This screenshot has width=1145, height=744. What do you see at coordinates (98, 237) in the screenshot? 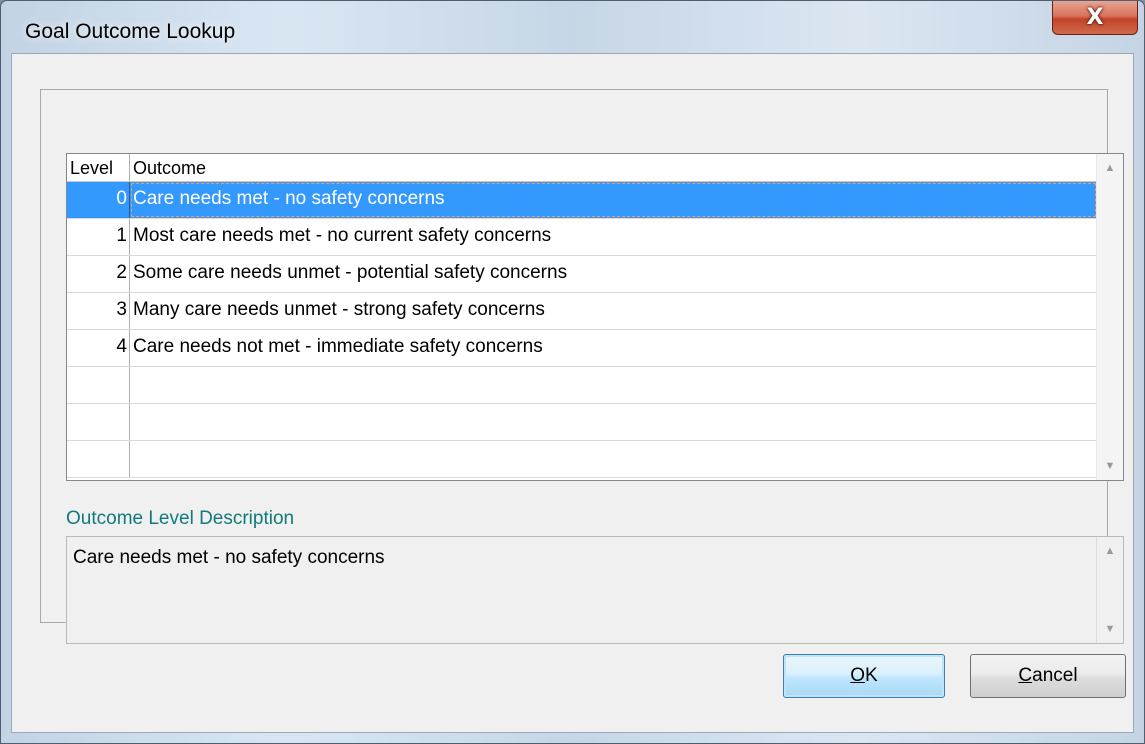
I see `cell-level: 1` at bounding box center [98, 237].